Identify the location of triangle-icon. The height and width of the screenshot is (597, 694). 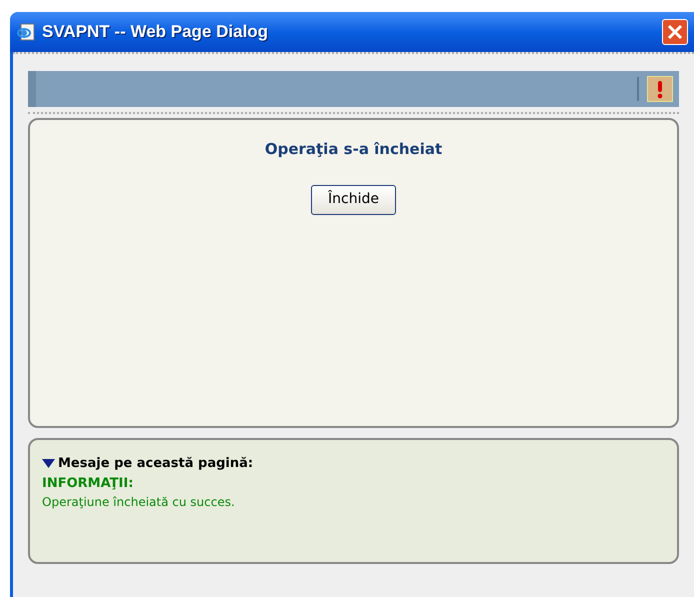
(48, 463).